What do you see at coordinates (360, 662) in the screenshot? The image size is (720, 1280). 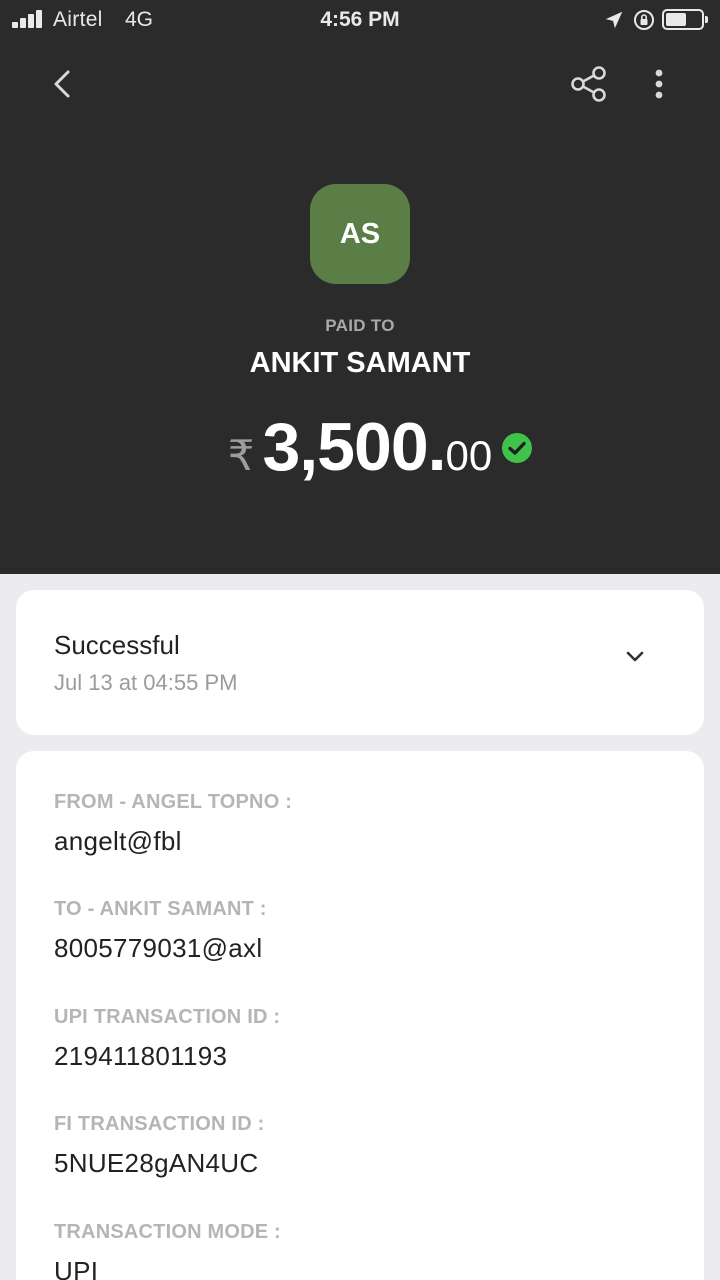 I see `transaction-status-card: Successful Jul 13 at 04:55 PM` at bounding box center [360, 662].